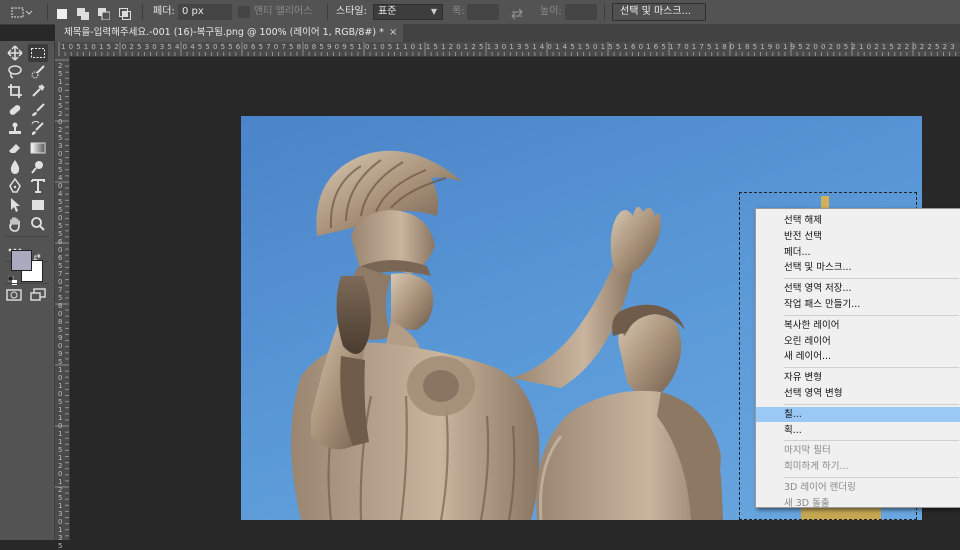 This screenshot has width=960, height=550. Describe the element at coordinates (483, 12) in the screenshot. I see `width-input` at that location.